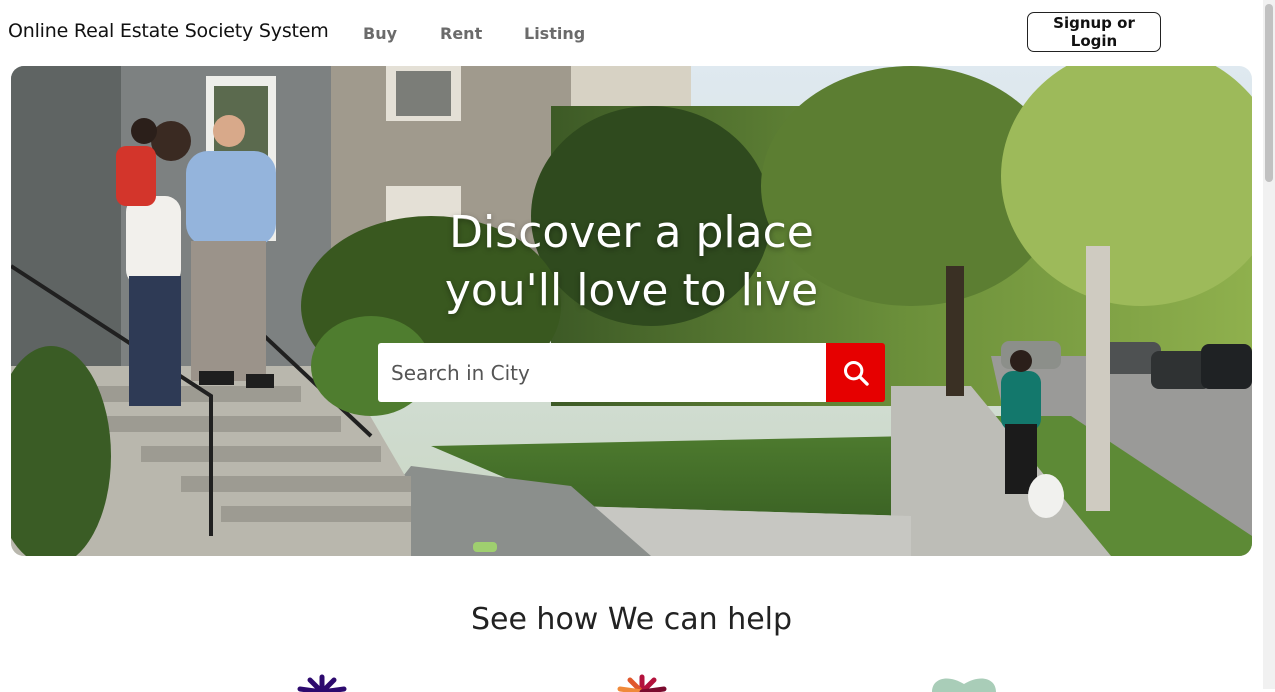 The height and width of the screenshot is (692, 1275). What do you see at coordinates (631, 619) in the screenshot?
I see `help-section-title: See how We can help` at bounding box center [631, 619].